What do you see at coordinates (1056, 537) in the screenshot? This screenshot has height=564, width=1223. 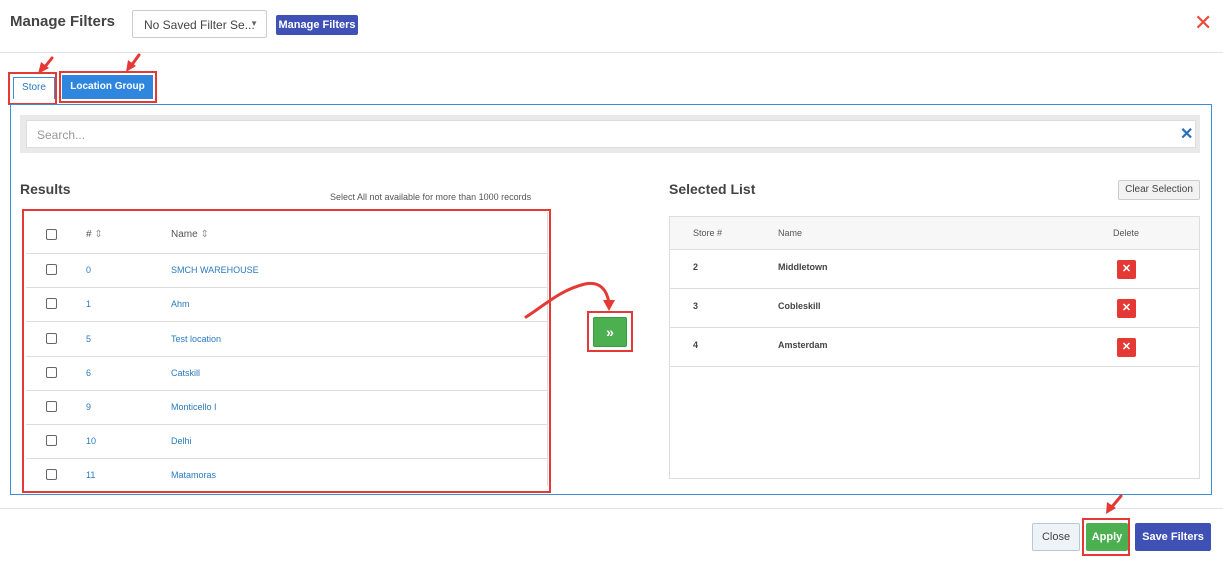 I see `close-button: Close` at bounding box center [1056, 537].